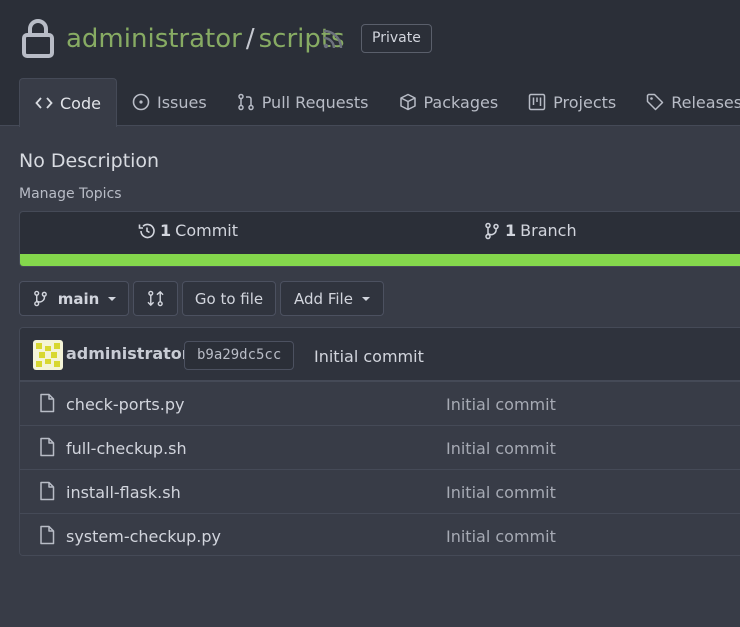 The width and height of the screenshot is (740, 627). What do you see at coordinates (123, 492) in the screenshot?
I see `file-name-link: install-flask.sh` at bounding box center [123, 492].